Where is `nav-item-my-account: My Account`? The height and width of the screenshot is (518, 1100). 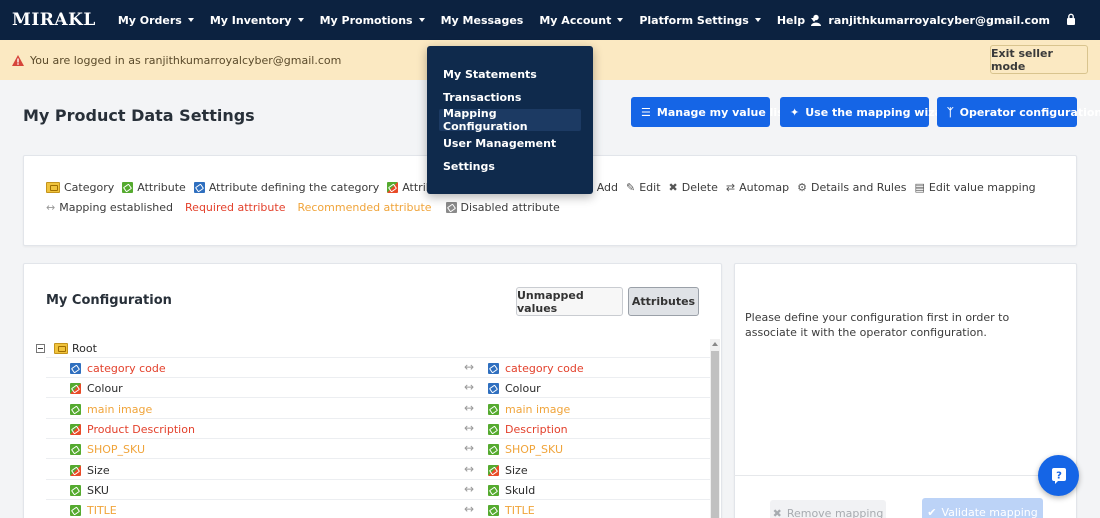 nav-item-my-account: My Account is located at coordinates (581, 20).